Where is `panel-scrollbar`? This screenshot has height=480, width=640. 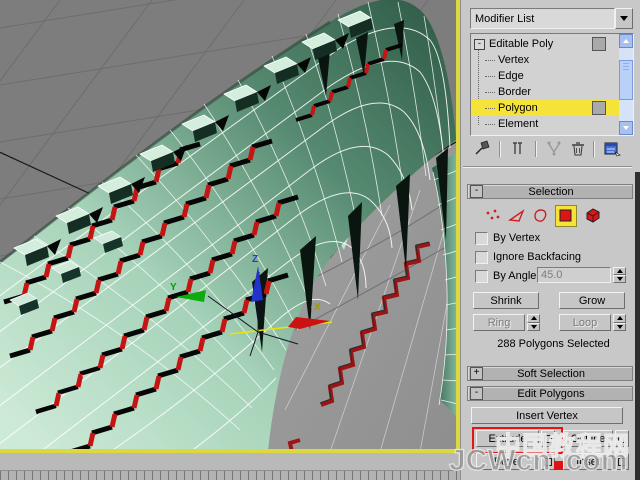 panel-scrollbar is located at coordinates (637, 326).